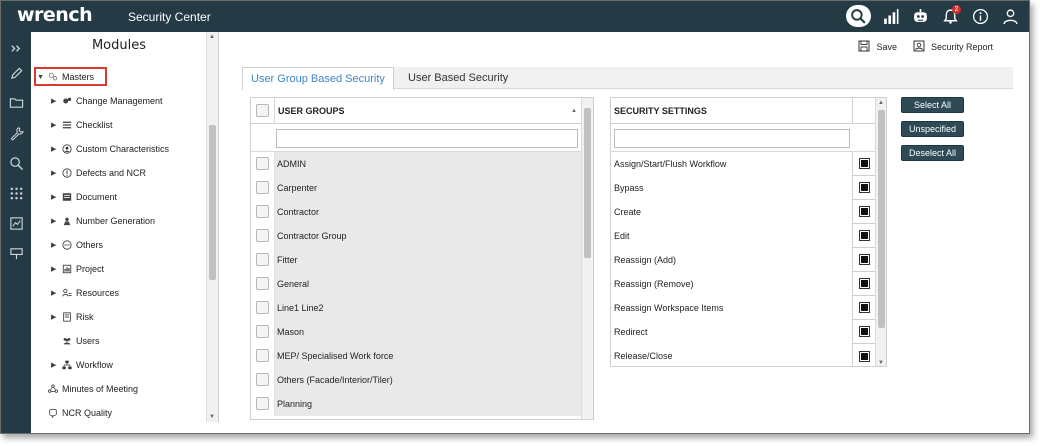  What do you see at coordinates (416, 163) in the screenshot?
I see `table-row: ADMIN` at bounding box center [416, 163].